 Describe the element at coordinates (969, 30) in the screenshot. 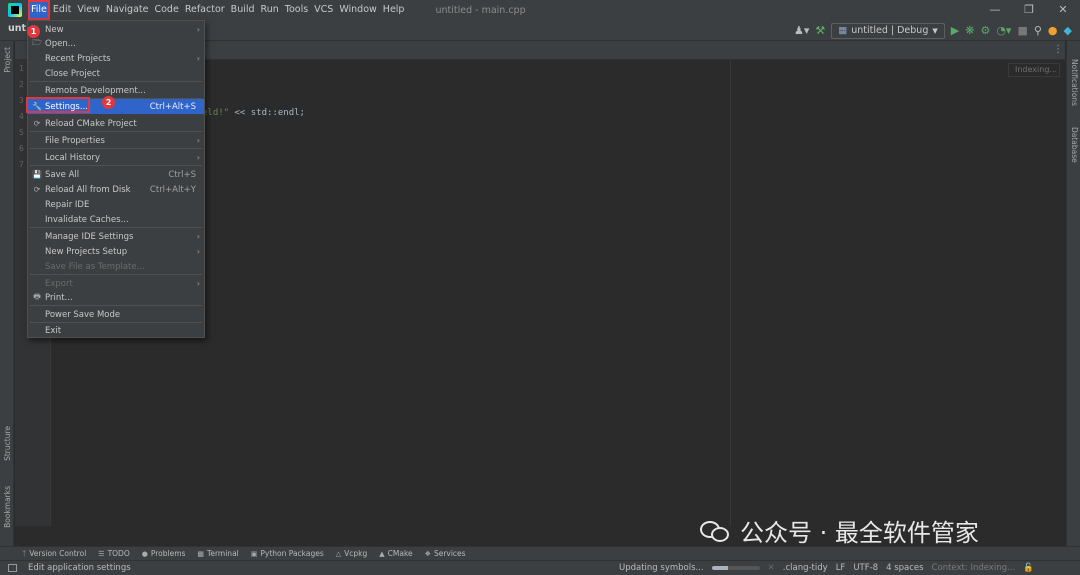

I see `debug-icon: ❋` at that location.